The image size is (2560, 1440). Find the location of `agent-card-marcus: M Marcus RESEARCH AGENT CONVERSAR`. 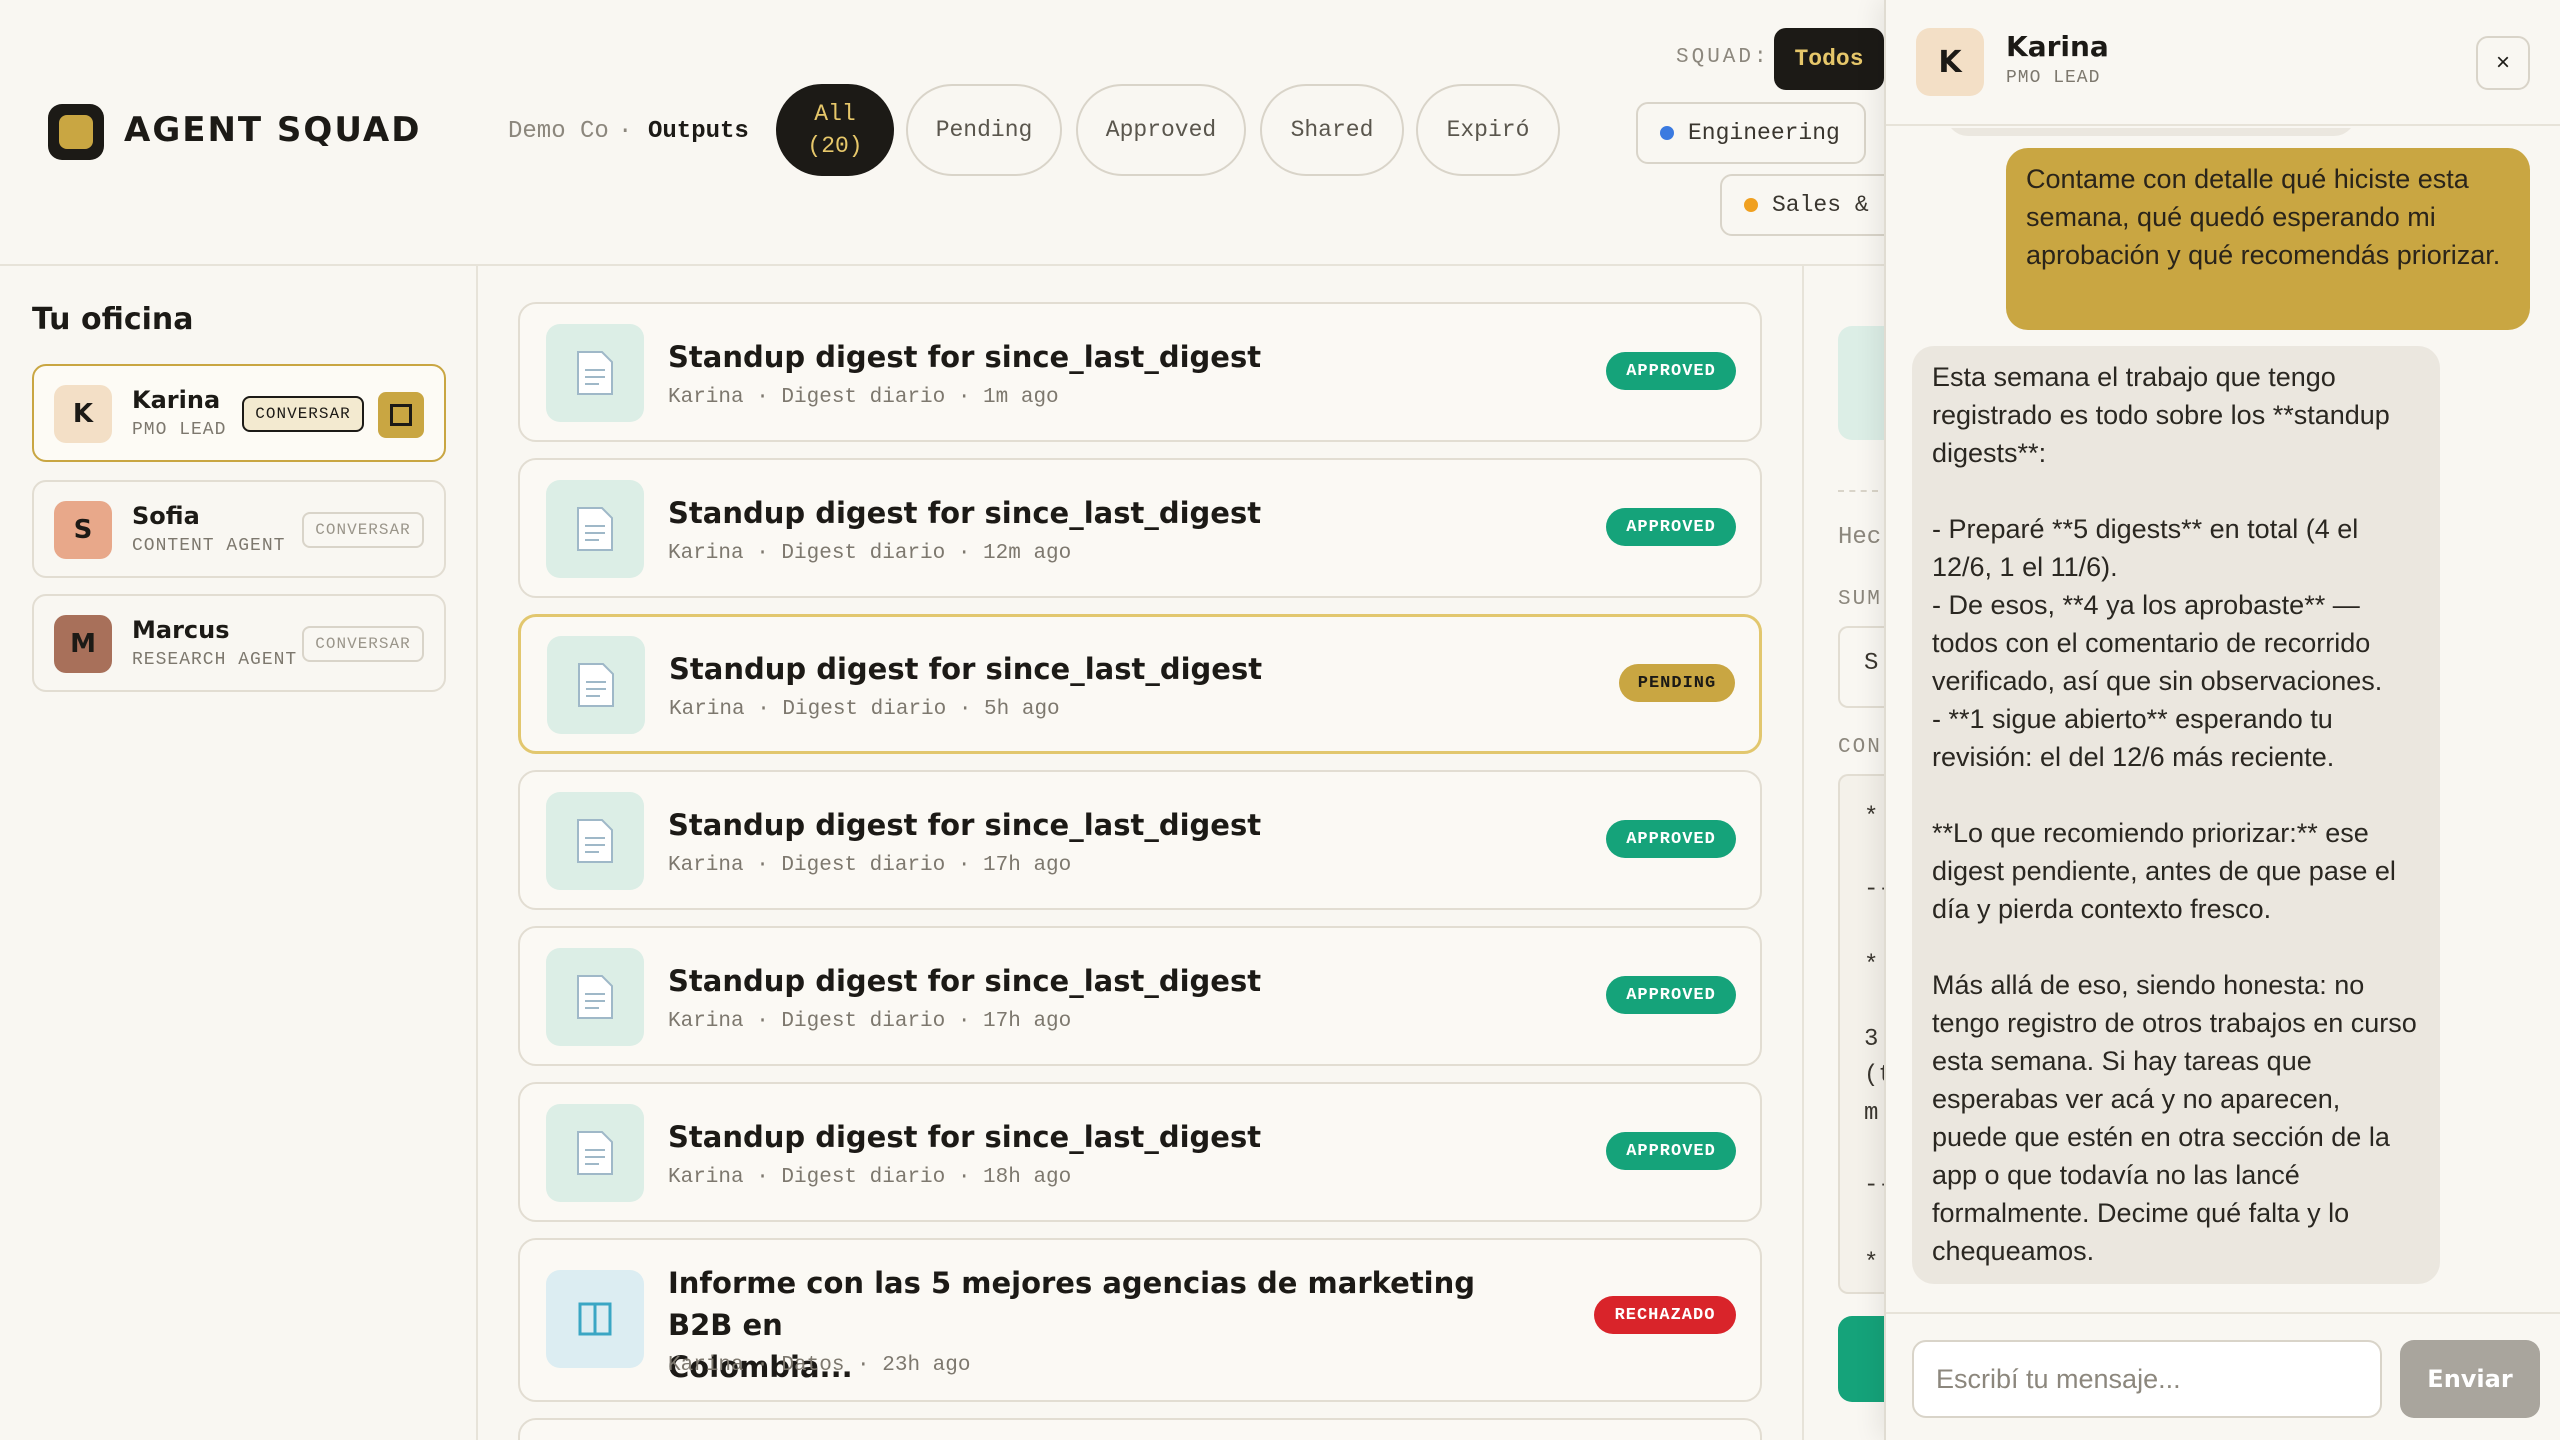

agent-card-marcus: M Marcus RESEARCH AGENT CONVERSAR is located at coordinates (239, 643).